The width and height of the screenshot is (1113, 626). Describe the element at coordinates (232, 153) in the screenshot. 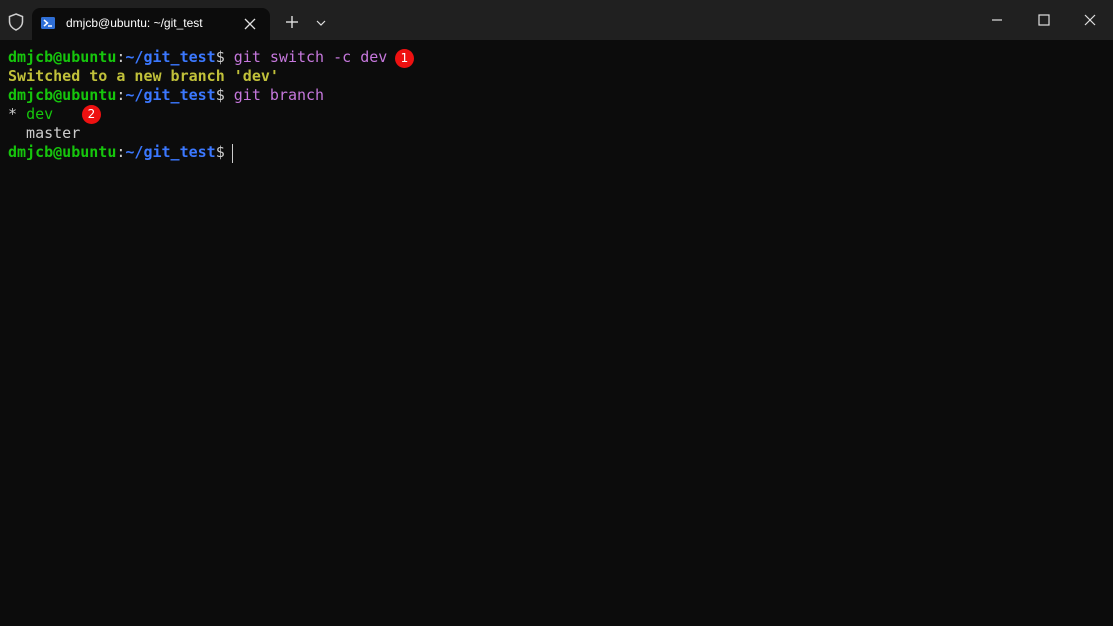

I see `text-cursor` at that location.